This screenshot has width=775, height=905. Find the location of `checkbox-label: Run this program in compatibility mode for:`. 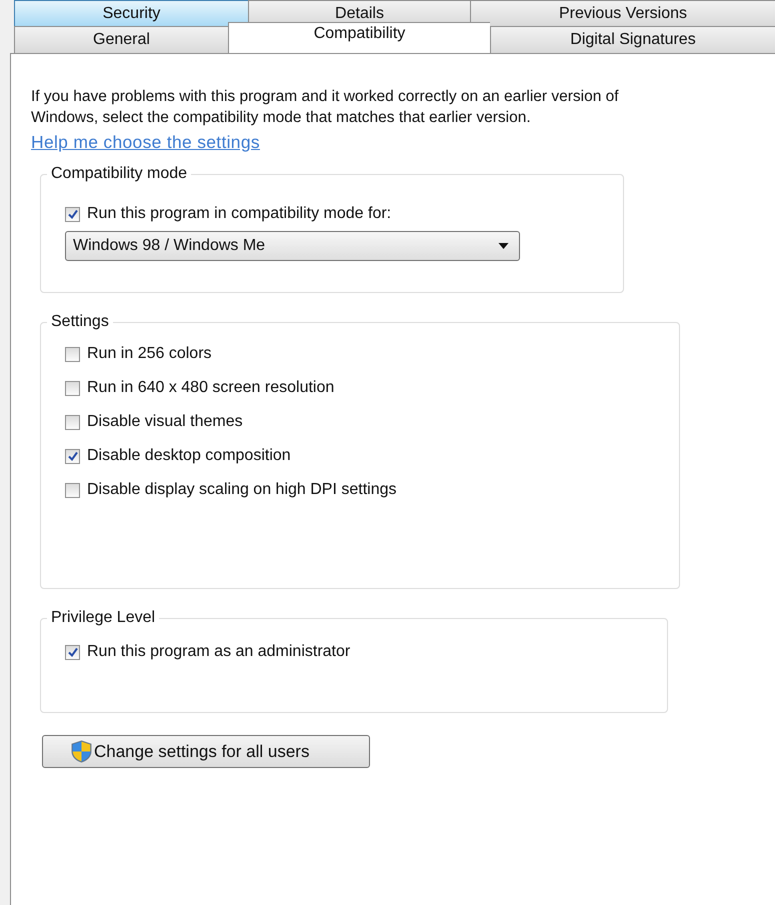

checkbox-label: Run this program in compatibility mode for: is located at coordinates (239, 214).